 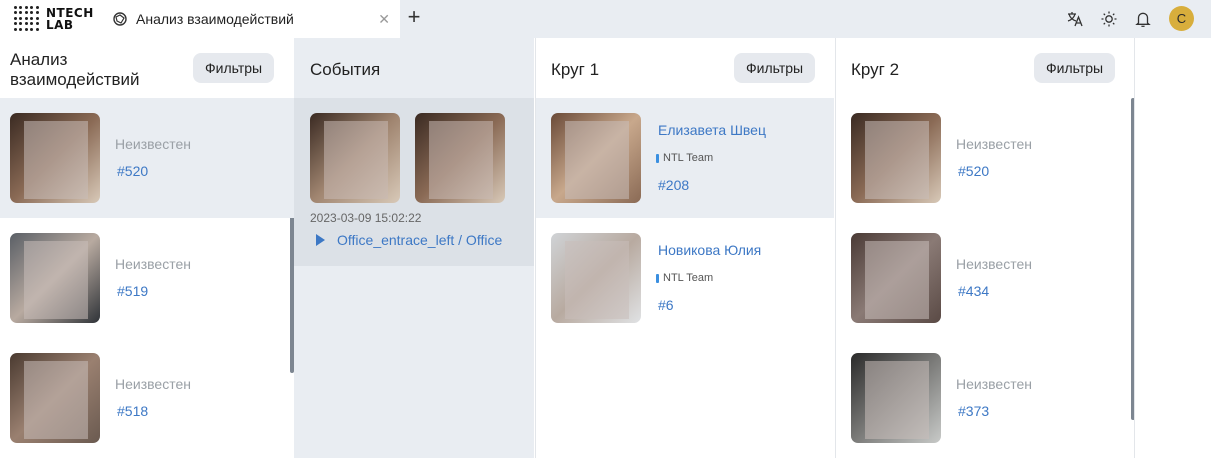 I want to click on logo-dots-icon, so click(x=27, y=19).